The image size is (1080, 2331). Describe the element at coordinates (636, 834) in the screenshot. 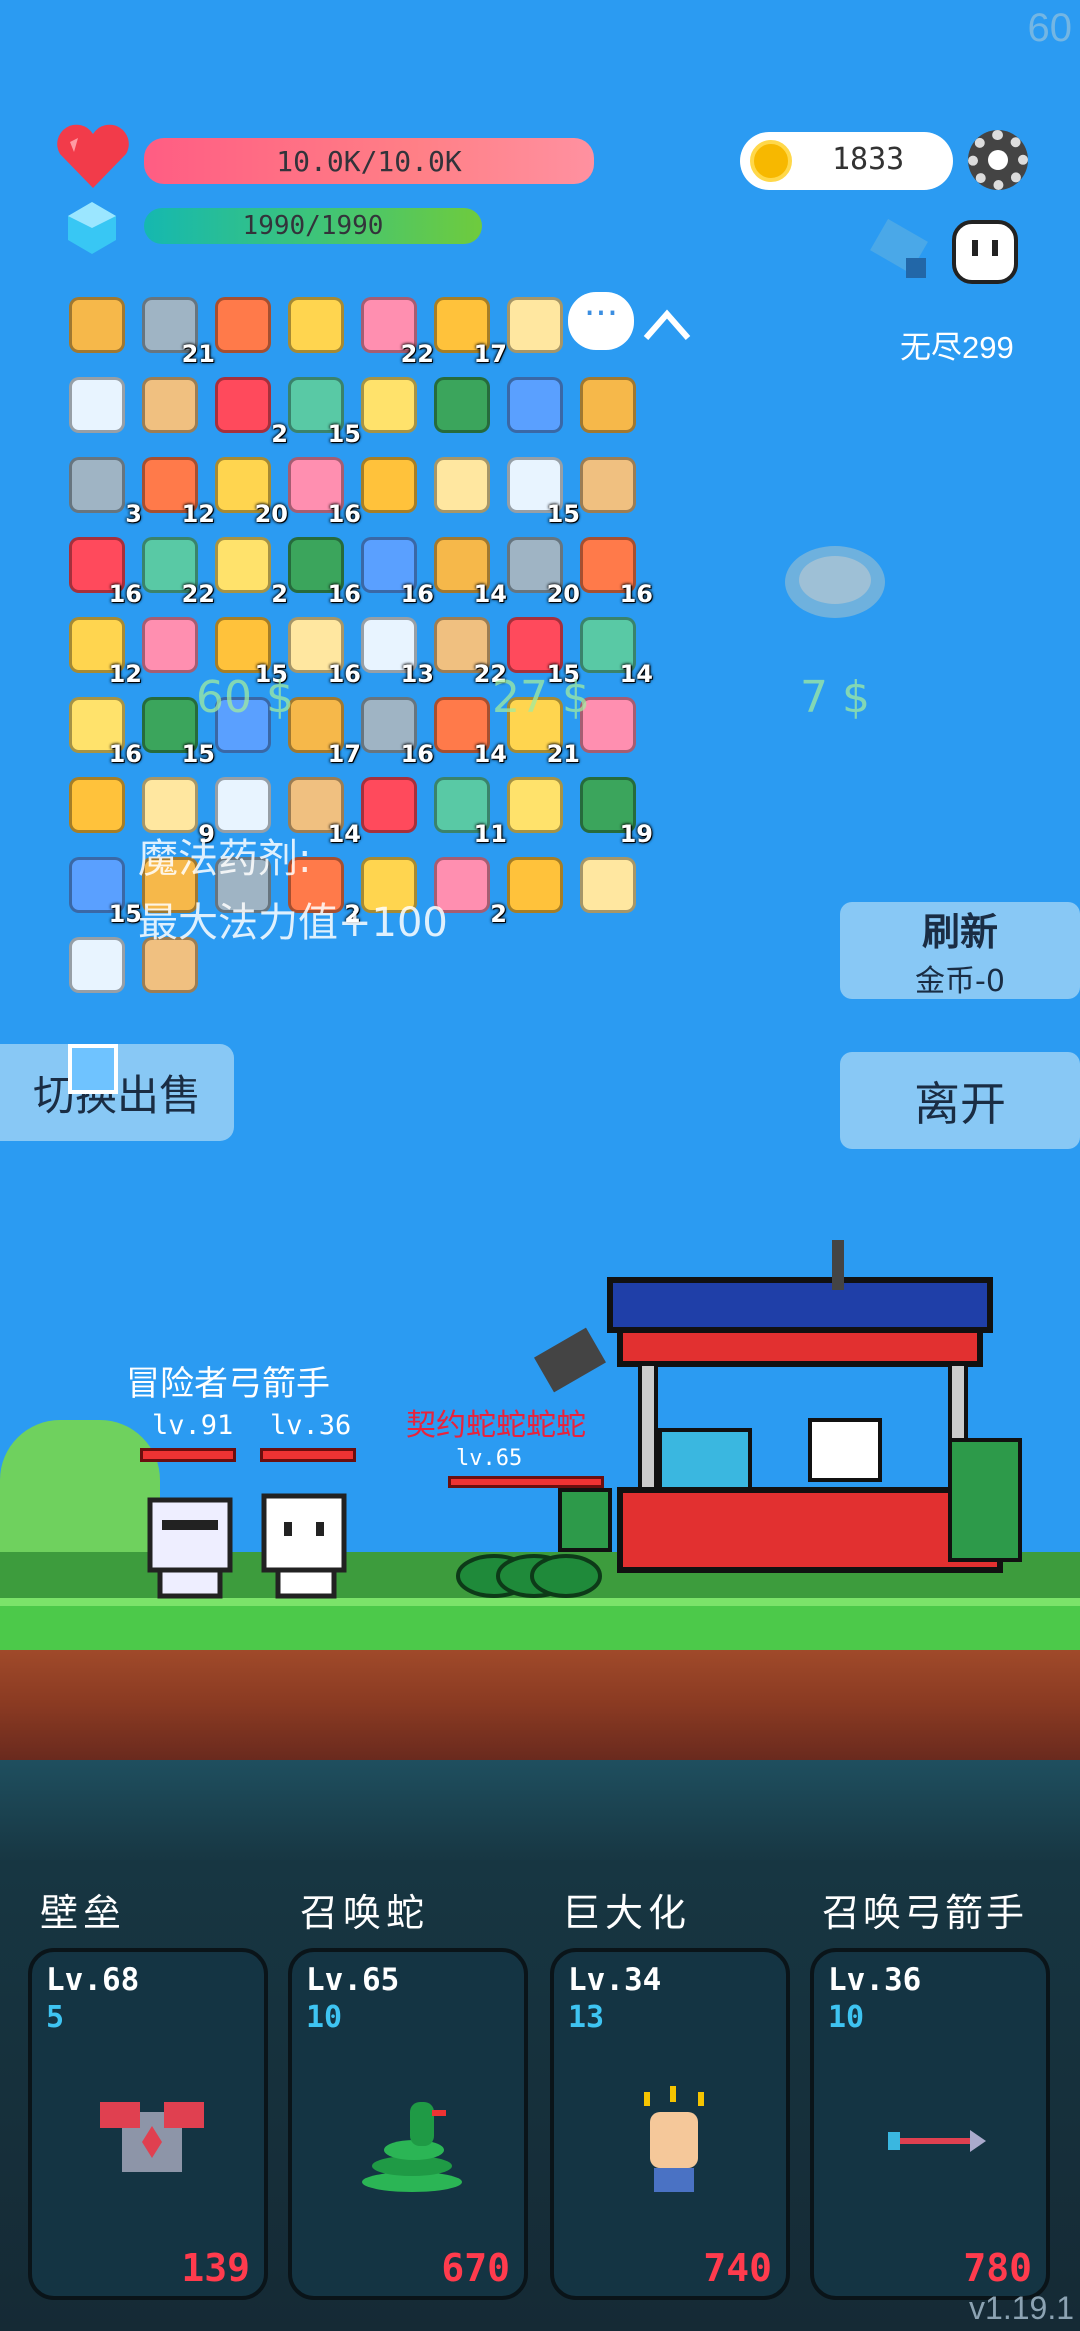

I see `item-count: 19` at that location.